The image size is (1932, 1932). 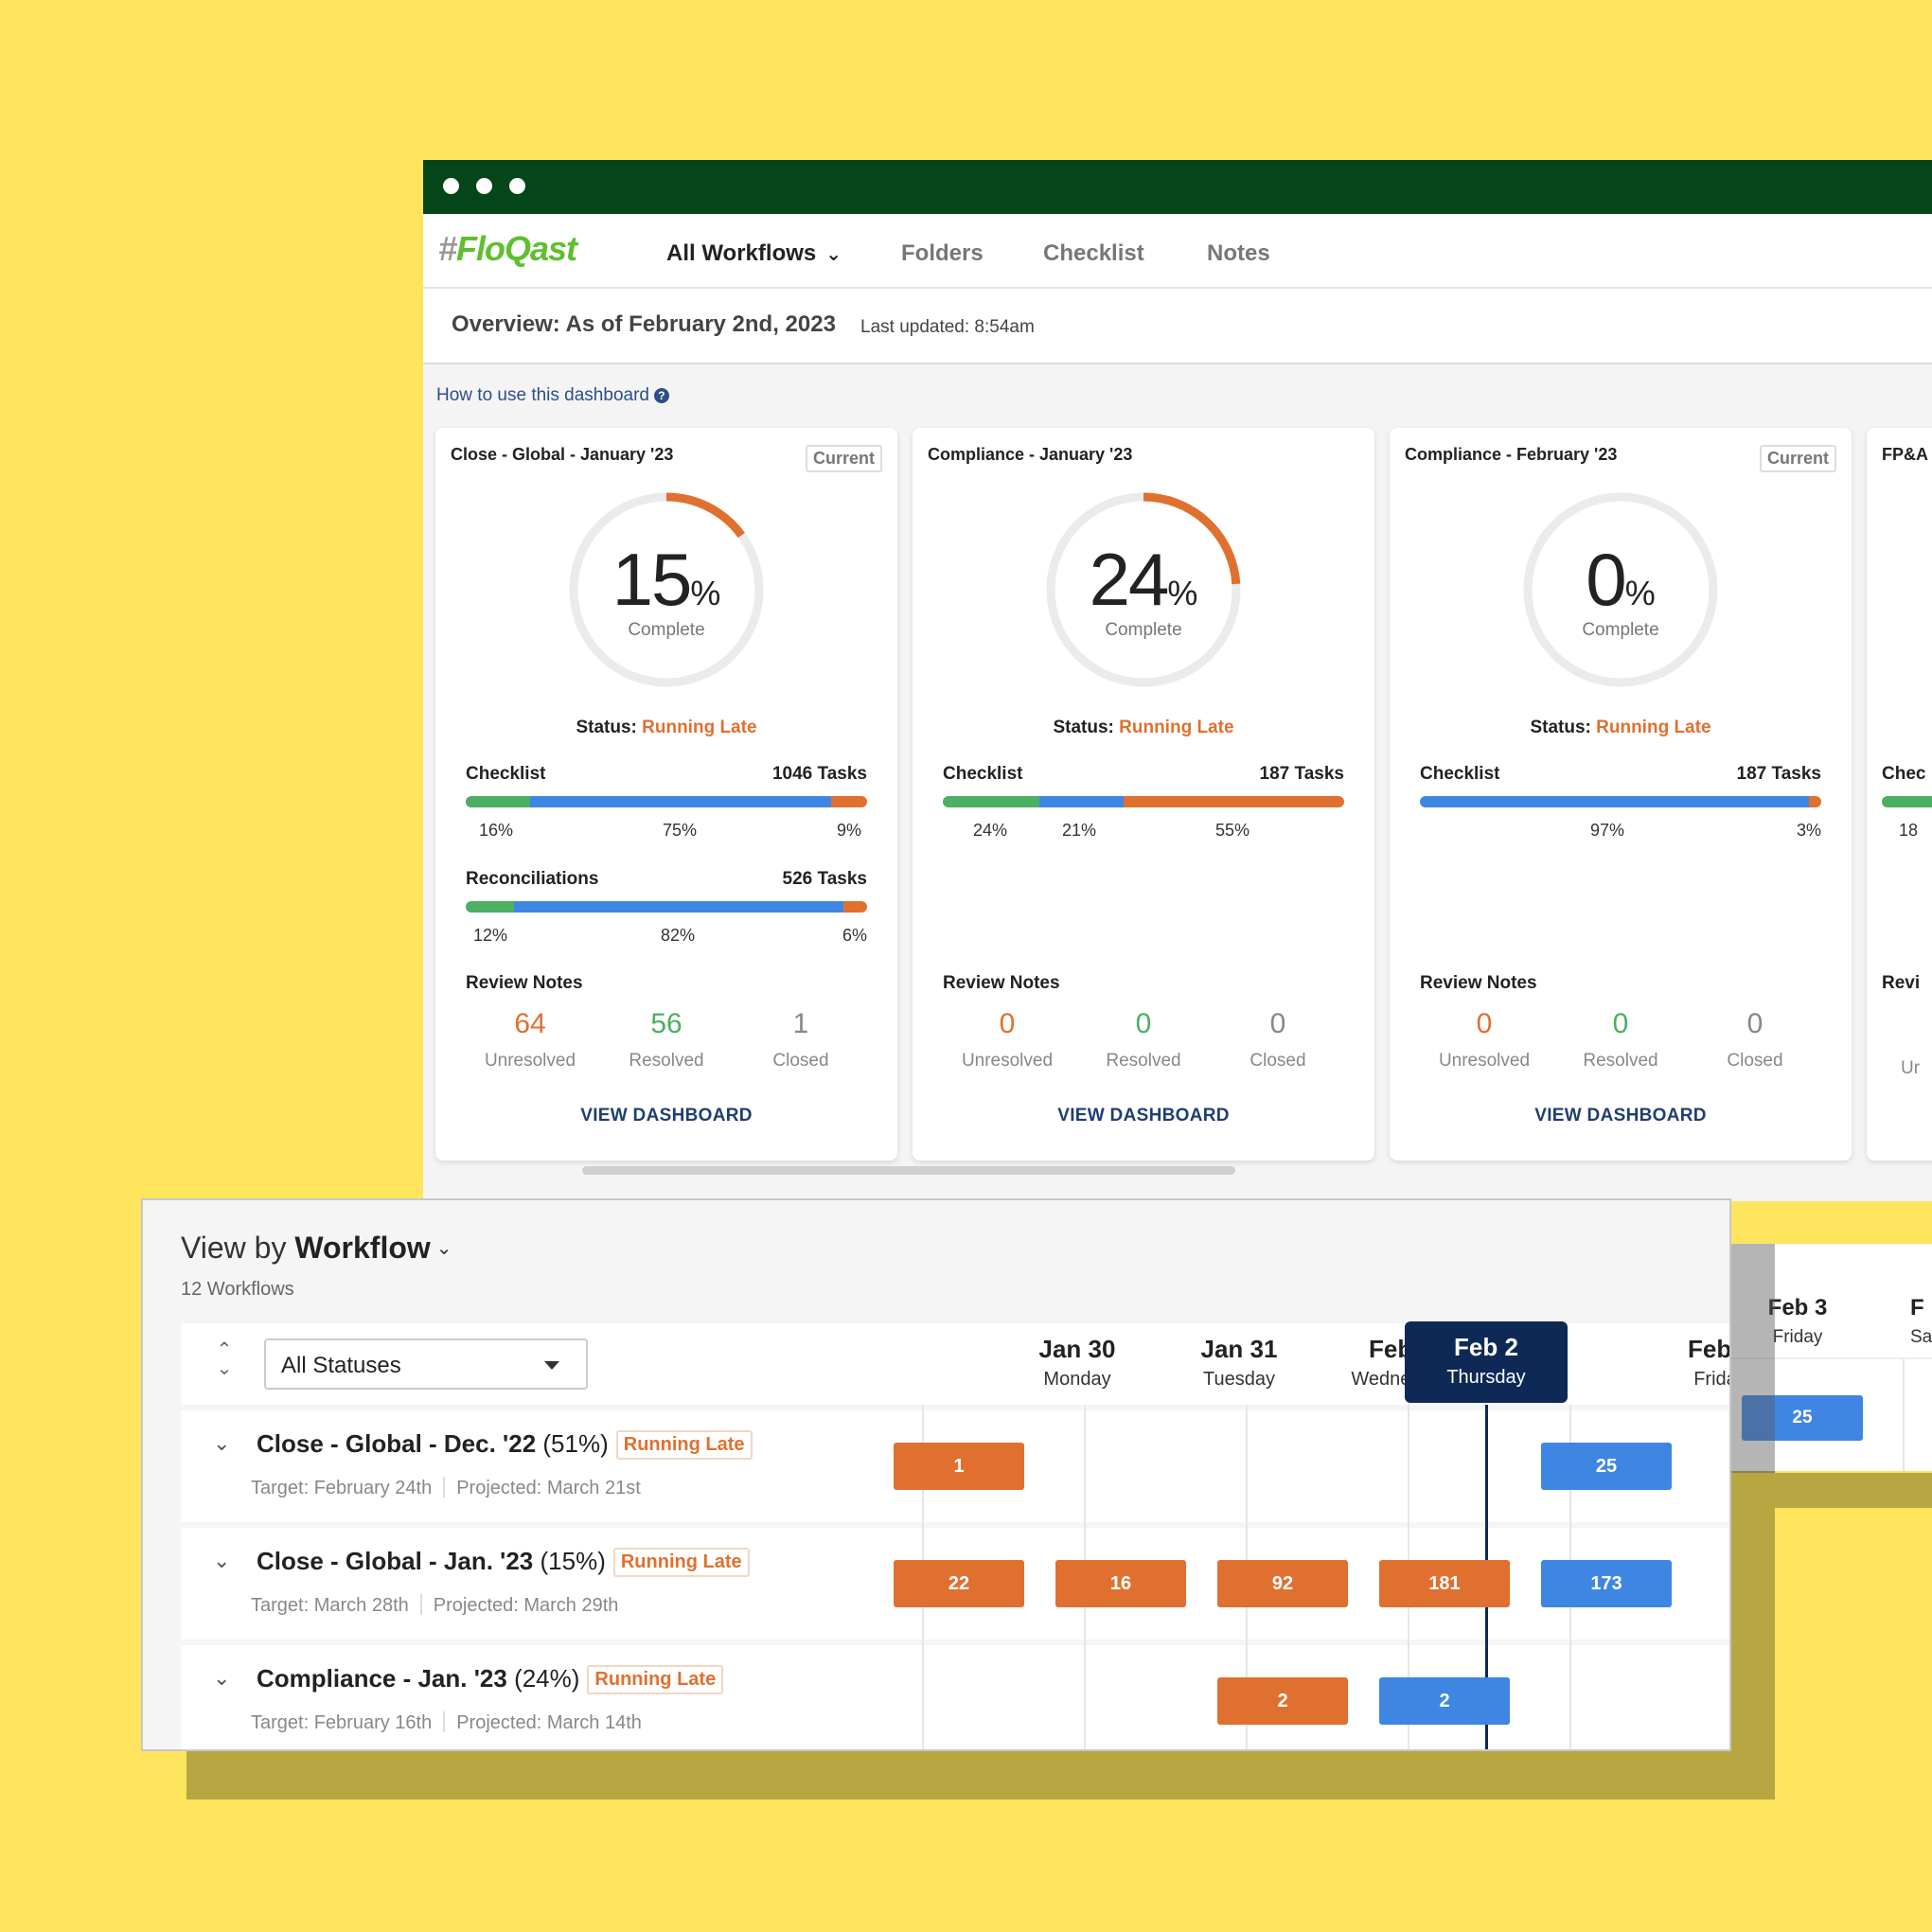 What do you see at coordinates (1079, 830) in the screenshot?
I see `bar-percent: 21%` at bounding box center [1079, 830].